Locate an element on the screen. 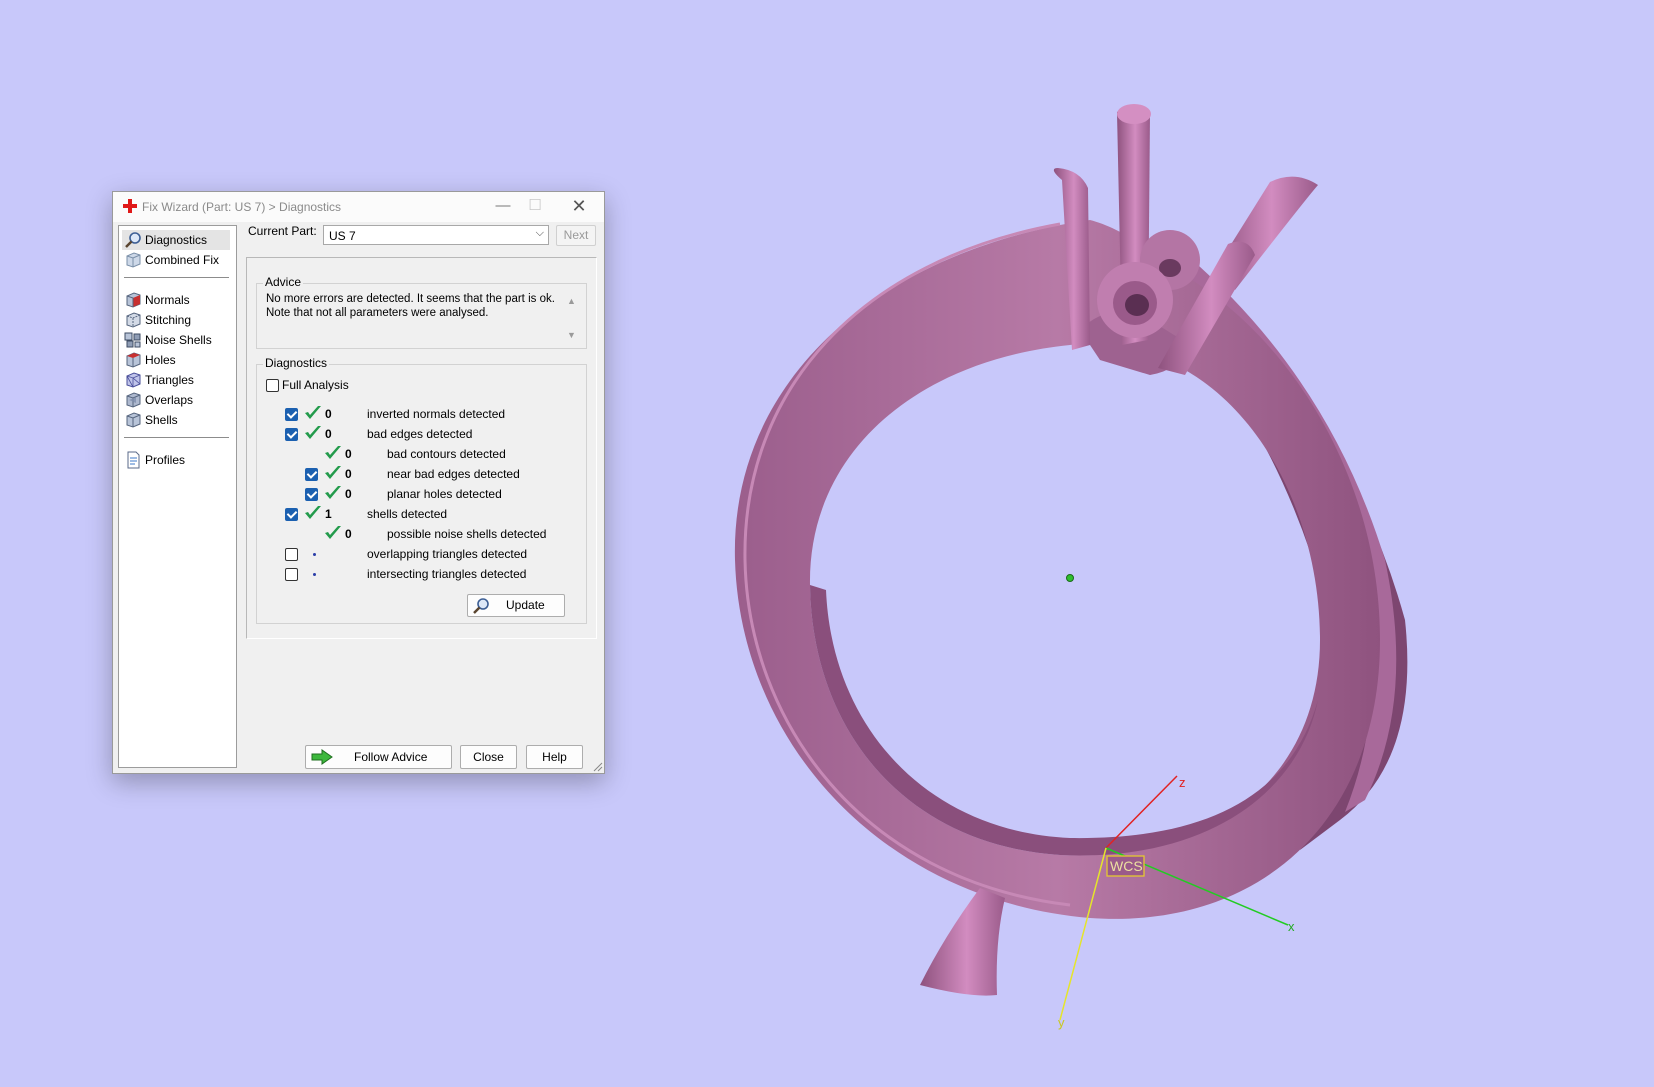 Image resolution: width=1654 pixels, height=1087 pixels. sidebar-item-triangles: Triangles is located at coordinates (176, 380).